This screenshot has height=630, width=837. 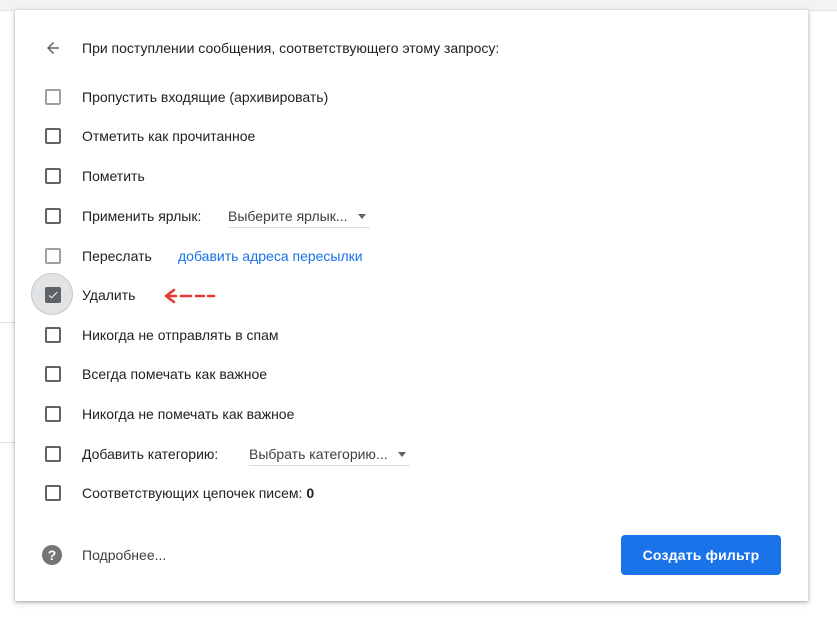 What do you see at coordinates (53, 454) in the screenshot?
I see `category-checkbox` at bounding box center [53, 454].